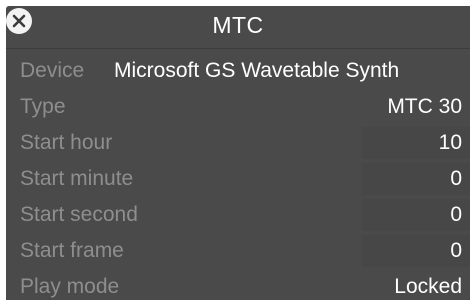  I want to click on row-start-frame: Start frame 0, so click(238, 251).